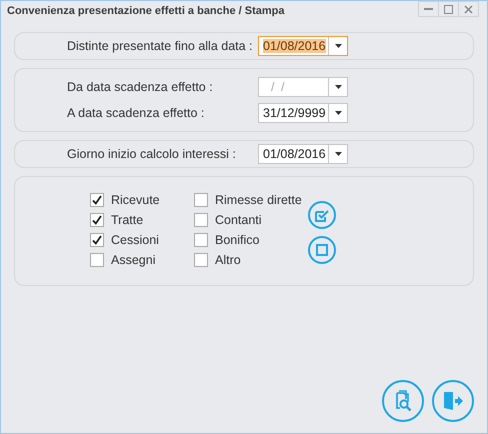 The height and width of the screenshot is (434, 488). I want to click on checked-box-icon, so click(322, 215).